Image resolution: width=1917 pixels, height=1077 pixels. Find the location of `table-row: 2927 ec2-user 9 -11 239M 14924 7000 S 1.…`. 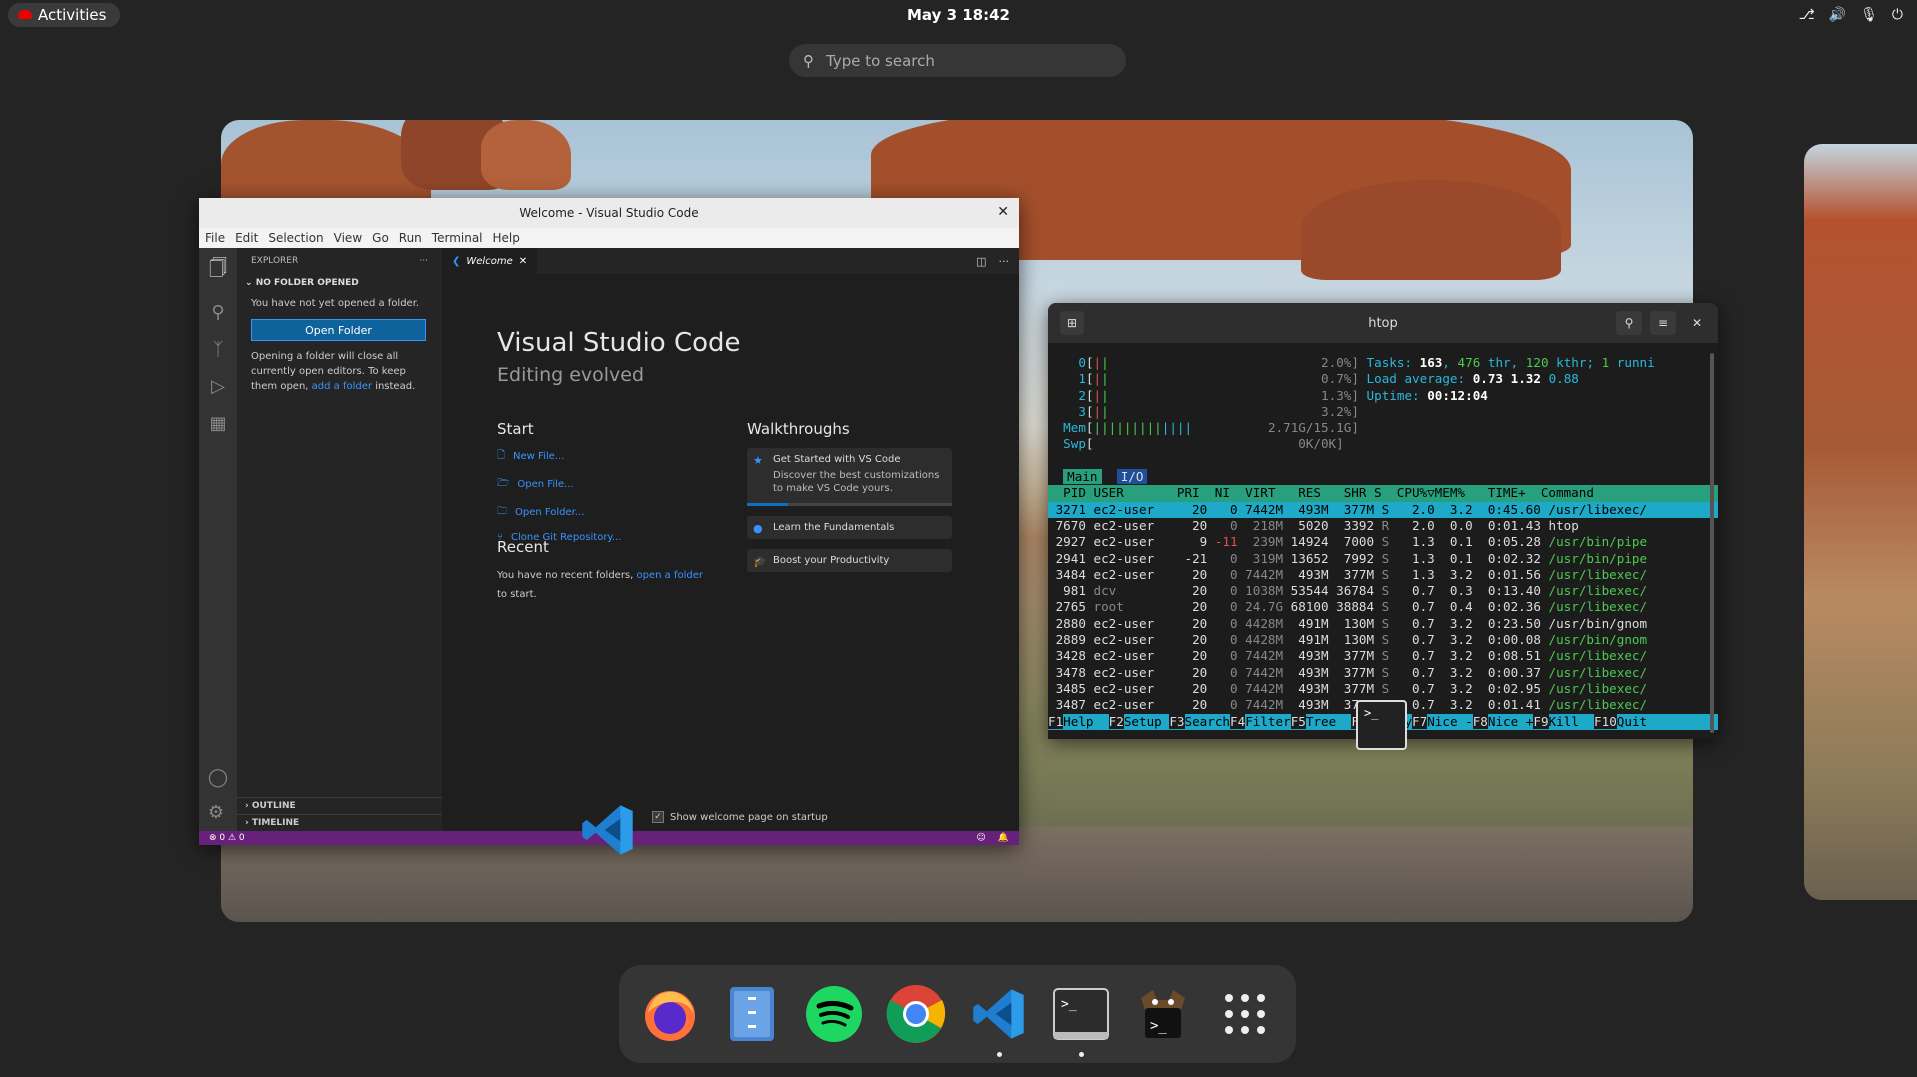

table-row: 2927 ec2-user 9 -11 239M 14924 7000 S 1.… is located at coordinates (1348, 542).